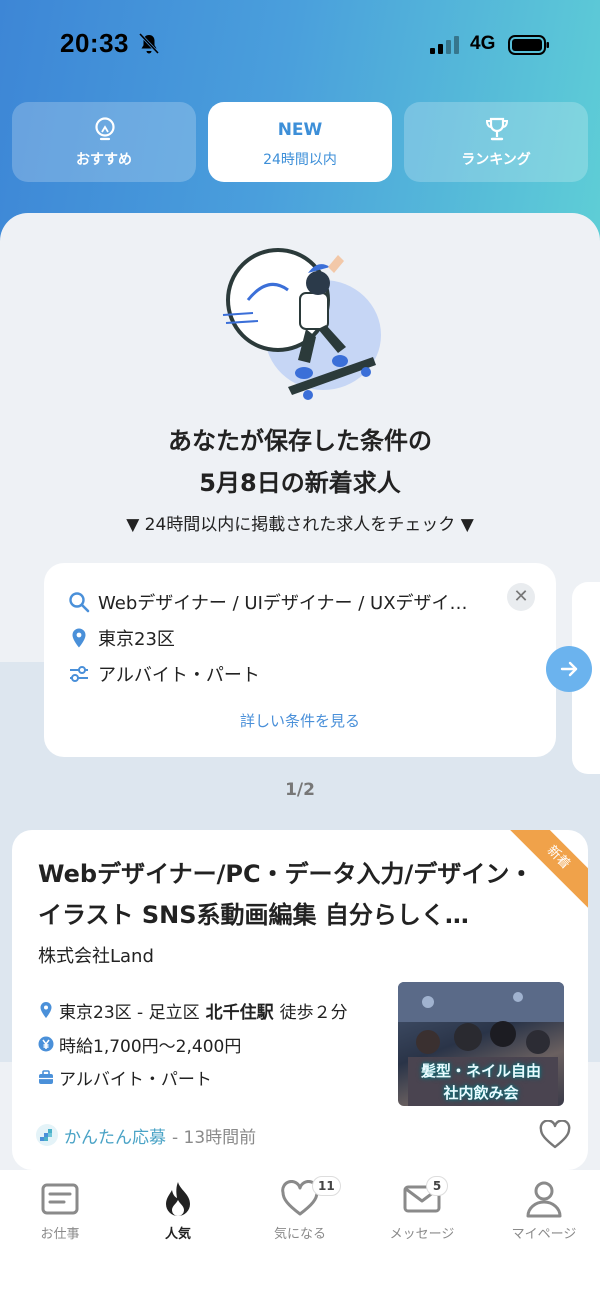 The height and width of the screenshot is (1301, 600). I want to click on battery-icon, so click(528, 45).